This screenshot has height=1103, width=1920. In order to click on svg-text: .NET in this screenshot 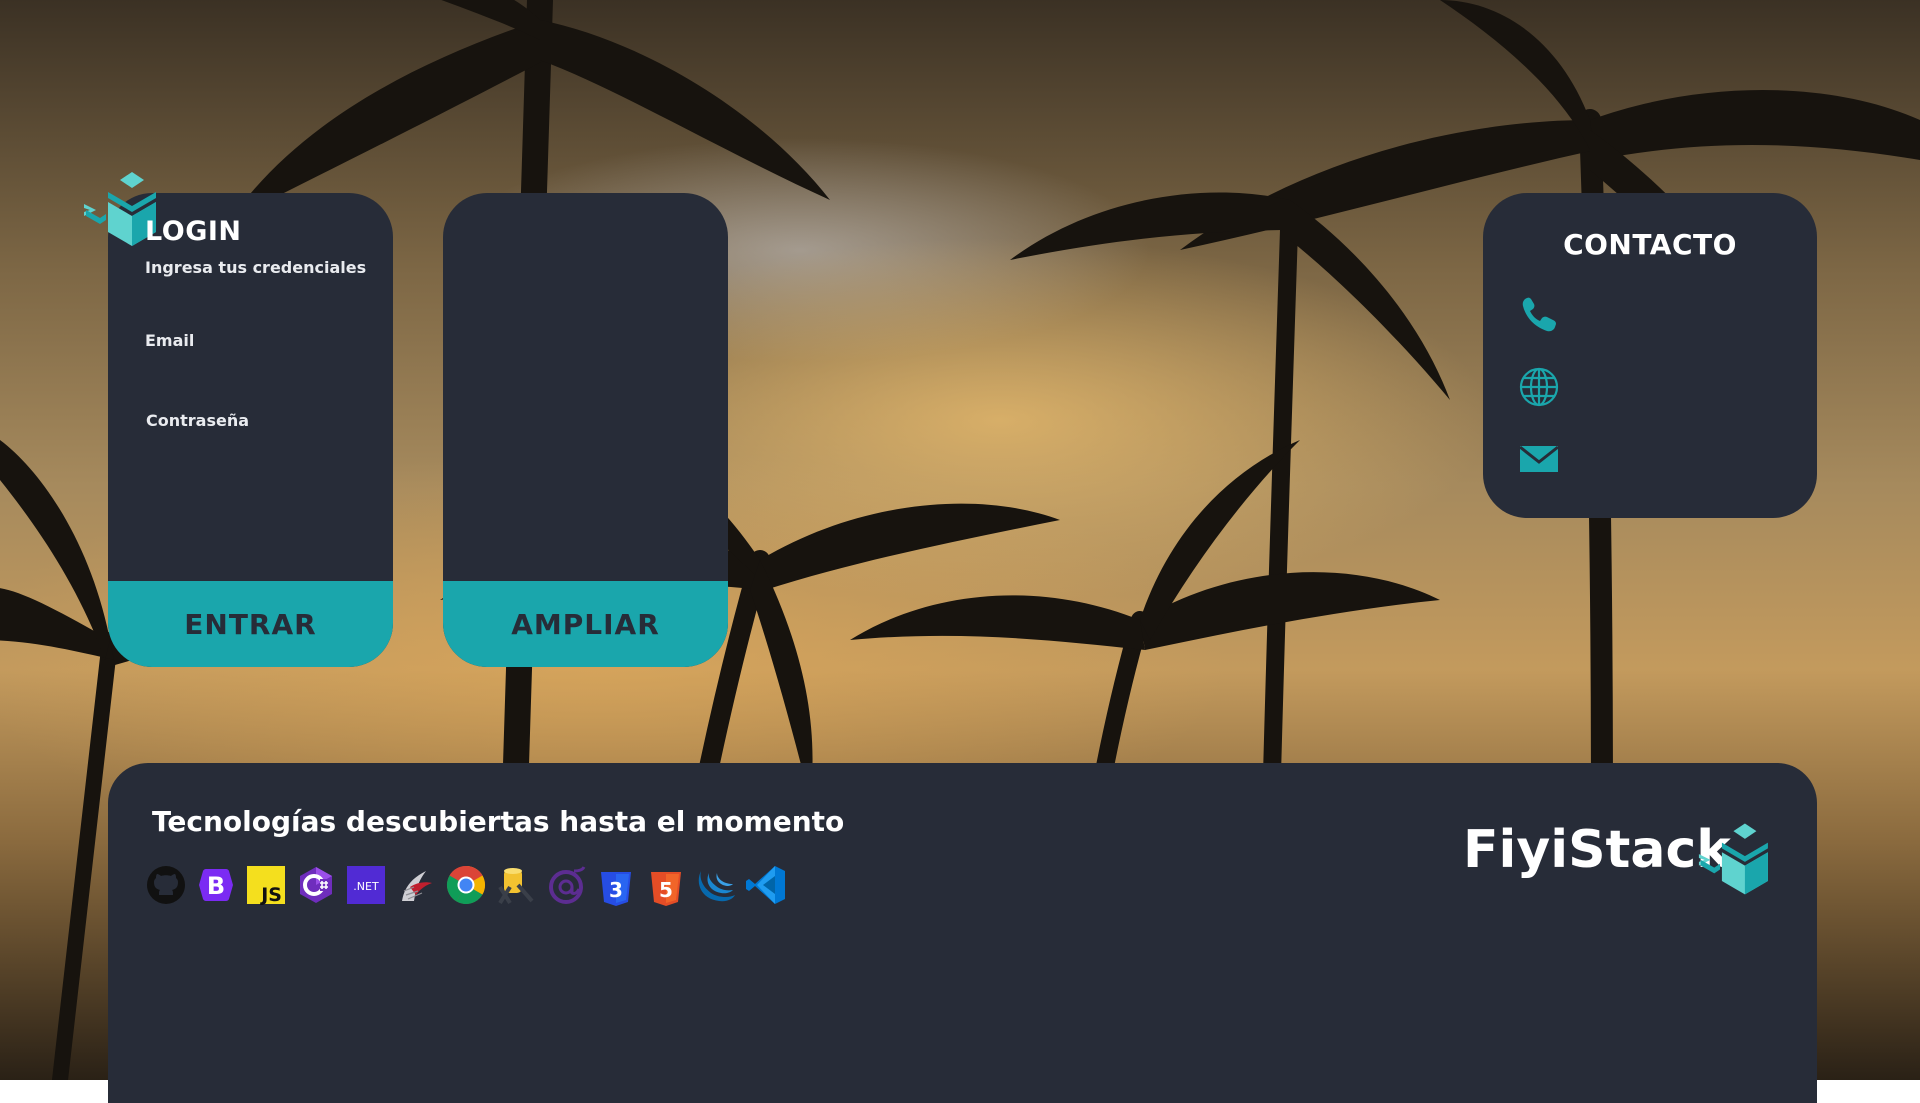, I will do `click(366, 886)`.